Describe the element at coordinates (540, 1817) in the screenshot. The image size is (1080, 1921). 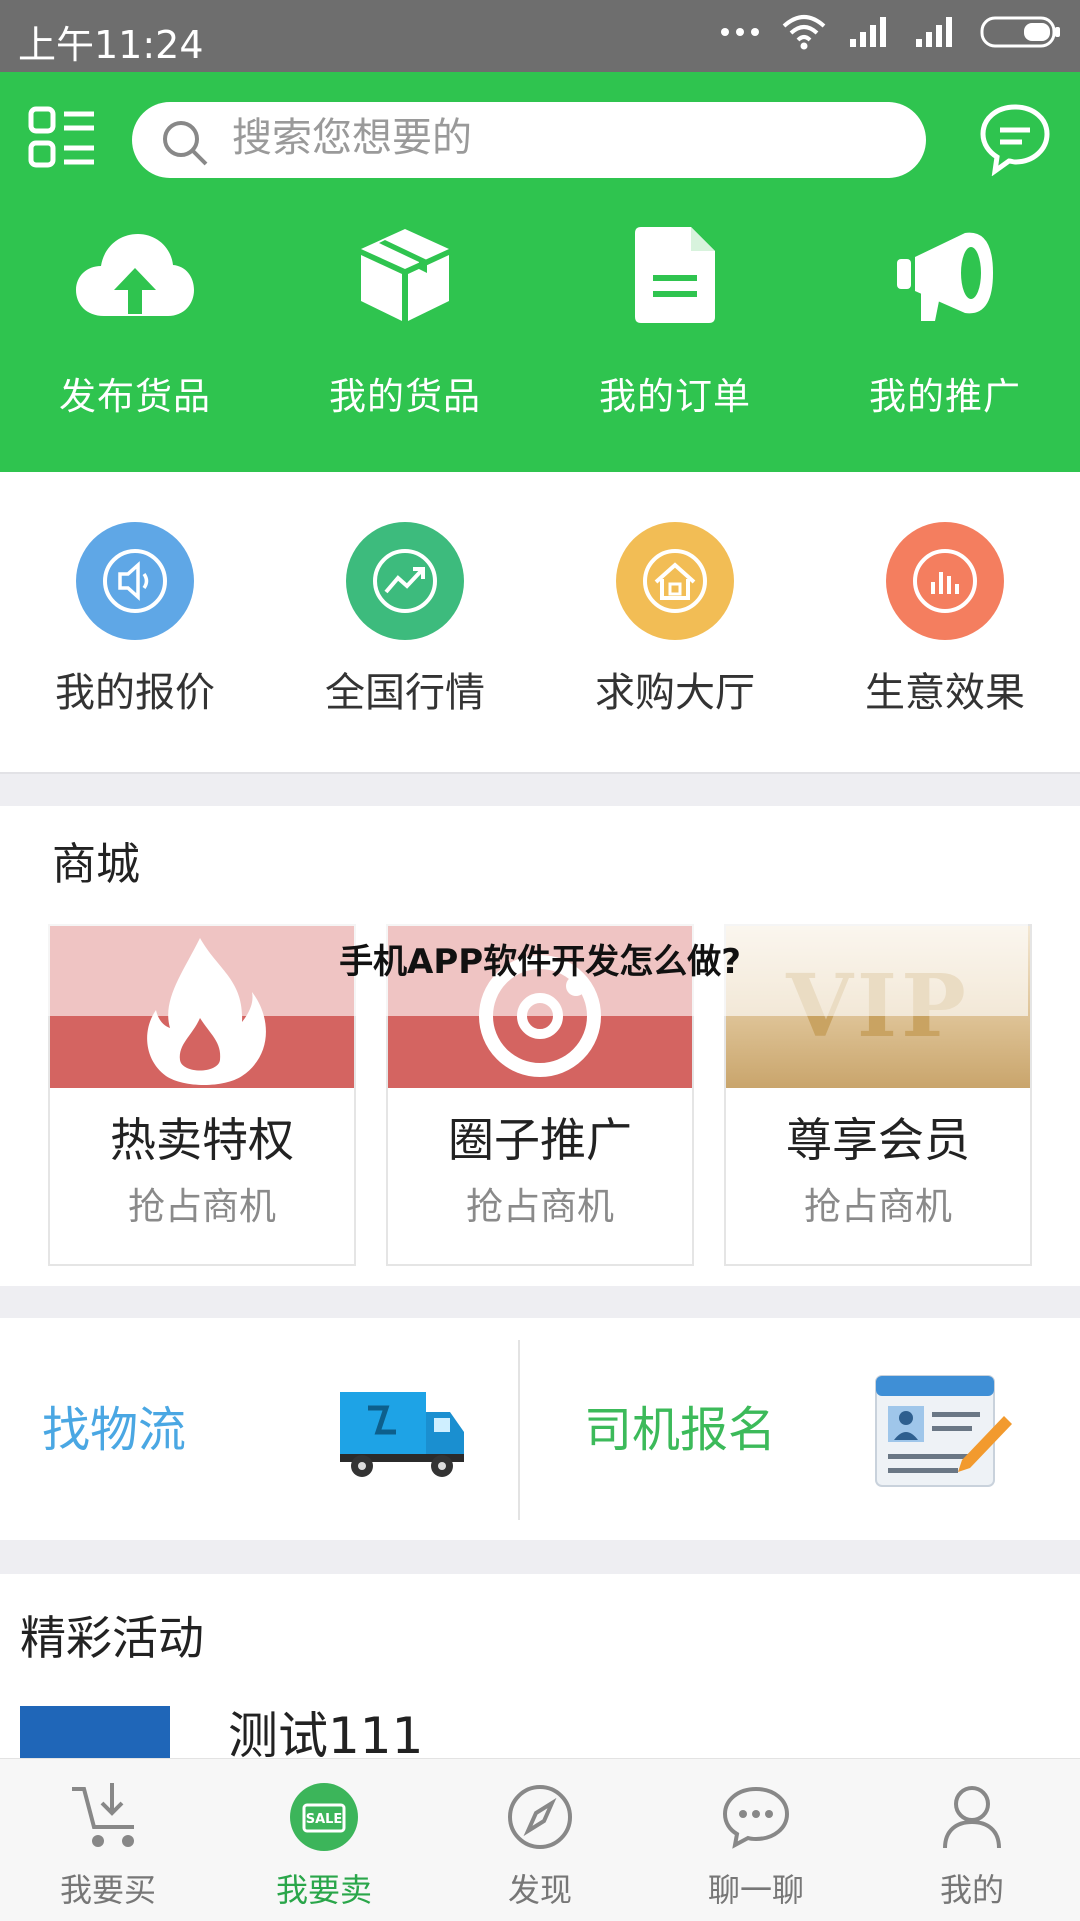
I see `compass-icon` at that location.